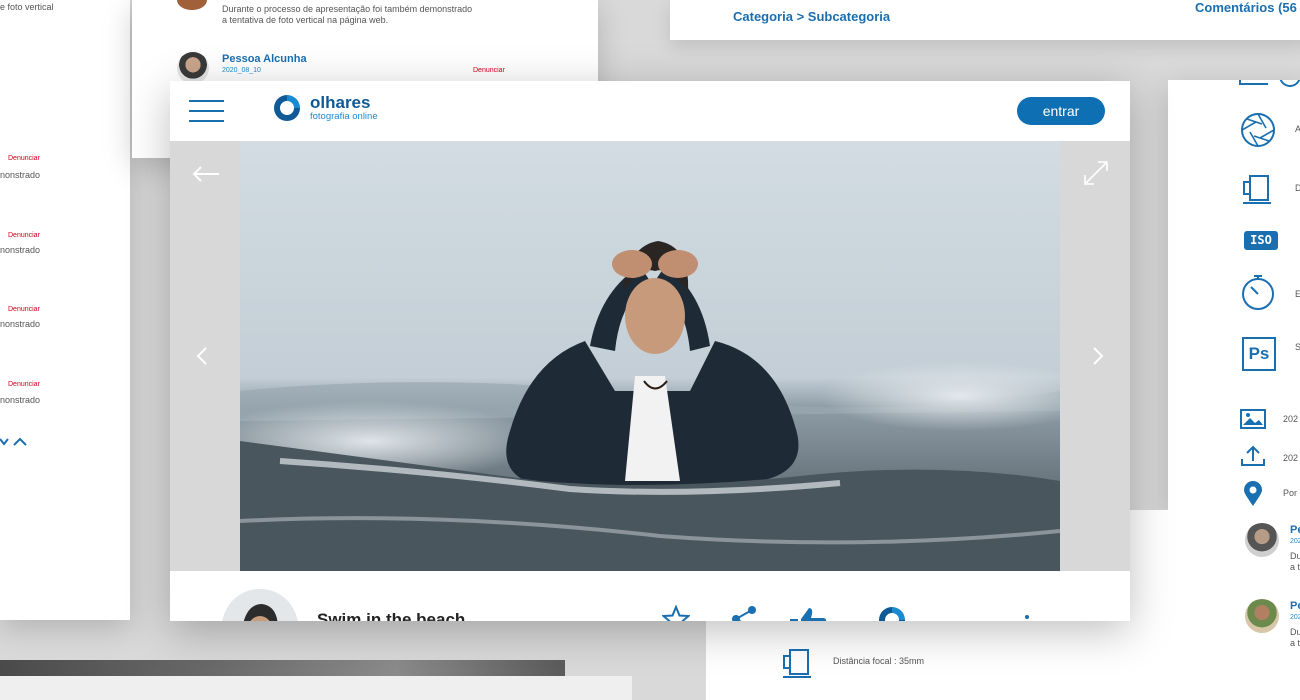  I want to click on header: olhares fotografia online entrar, so click(650, 111).